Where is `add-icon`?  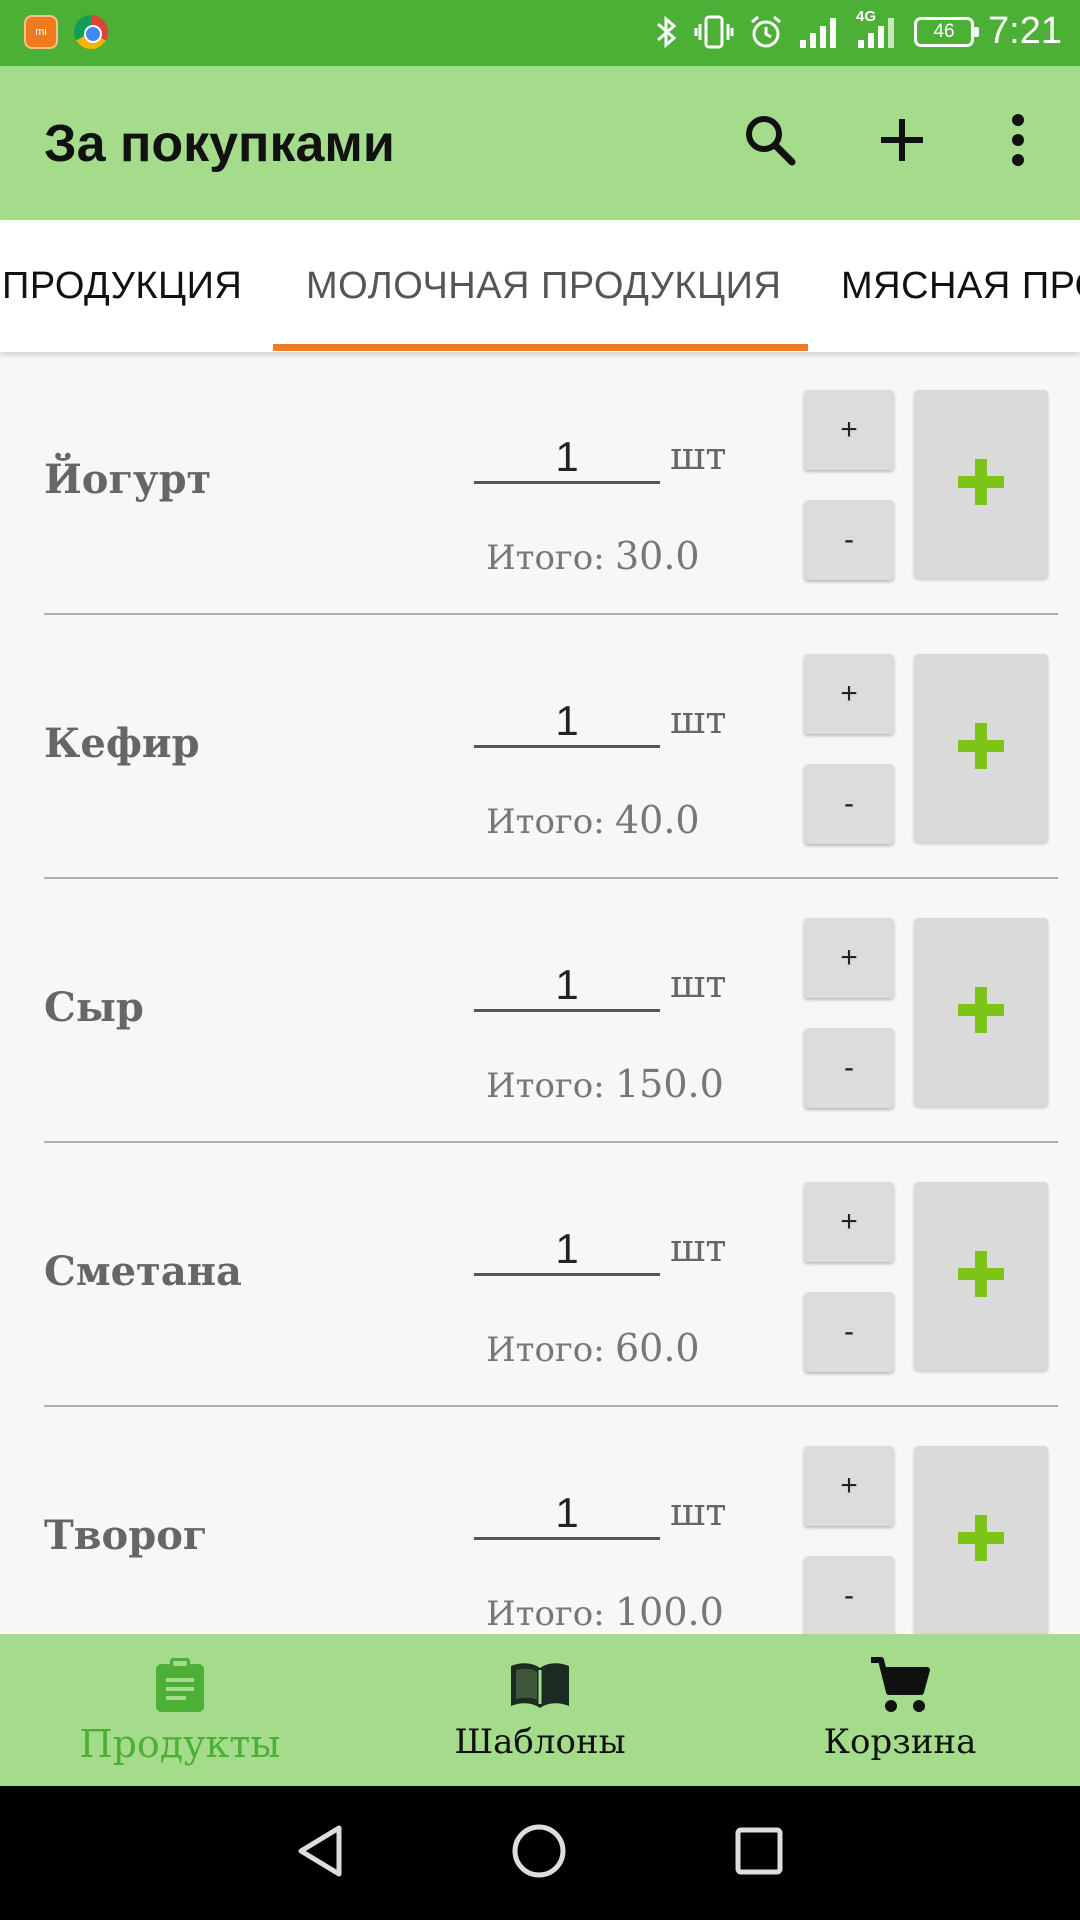 add-icon is located at coordinates (902, 142).